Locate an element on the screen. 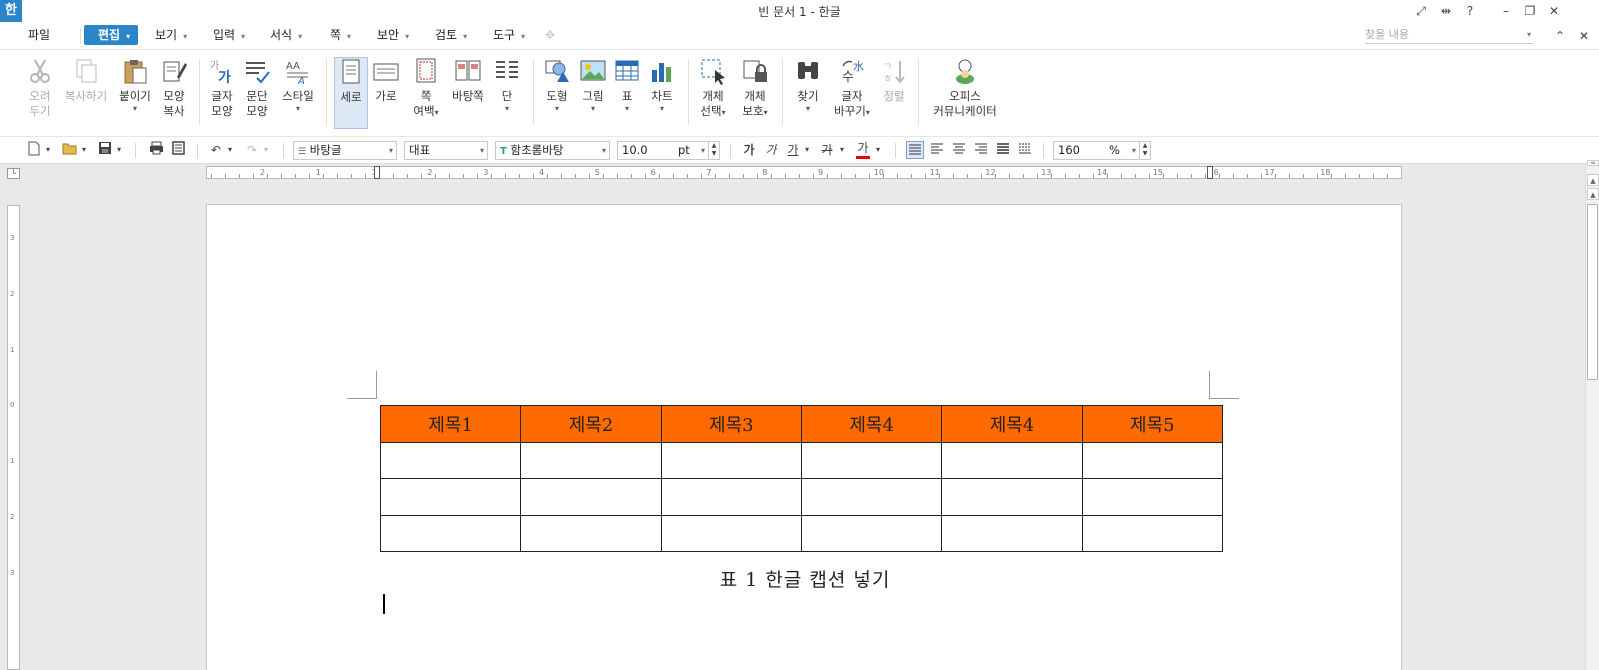 The height and width of the screenshot is (670, 1599). object-protect-button: 개체 보호▾ is located at coordinates (755, 88).